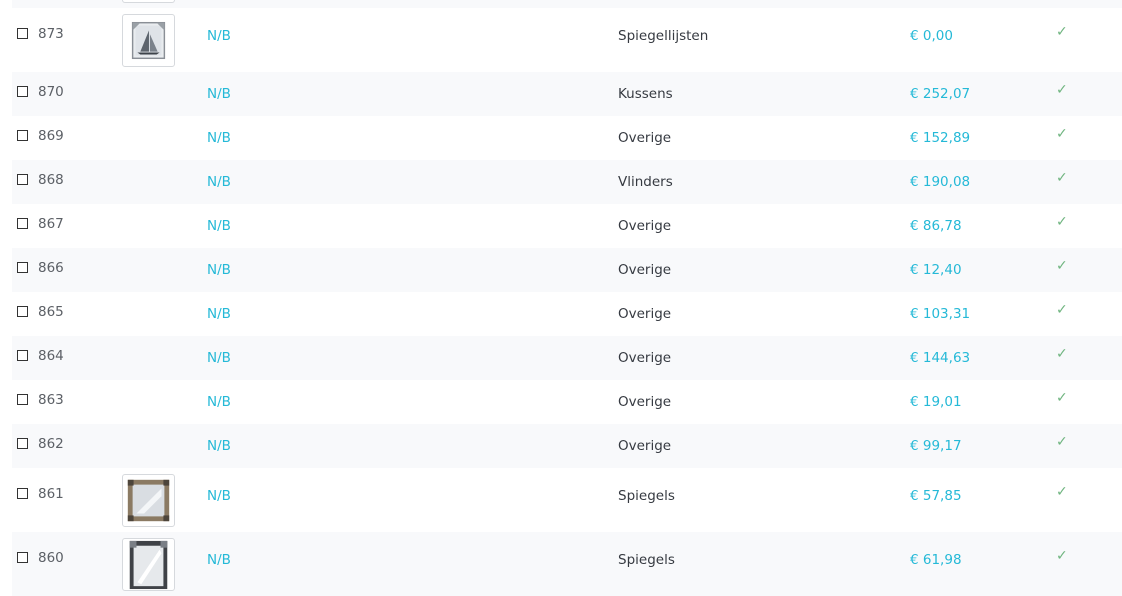  I want to click on product-price-link: € 99,17, so click(936, 446).